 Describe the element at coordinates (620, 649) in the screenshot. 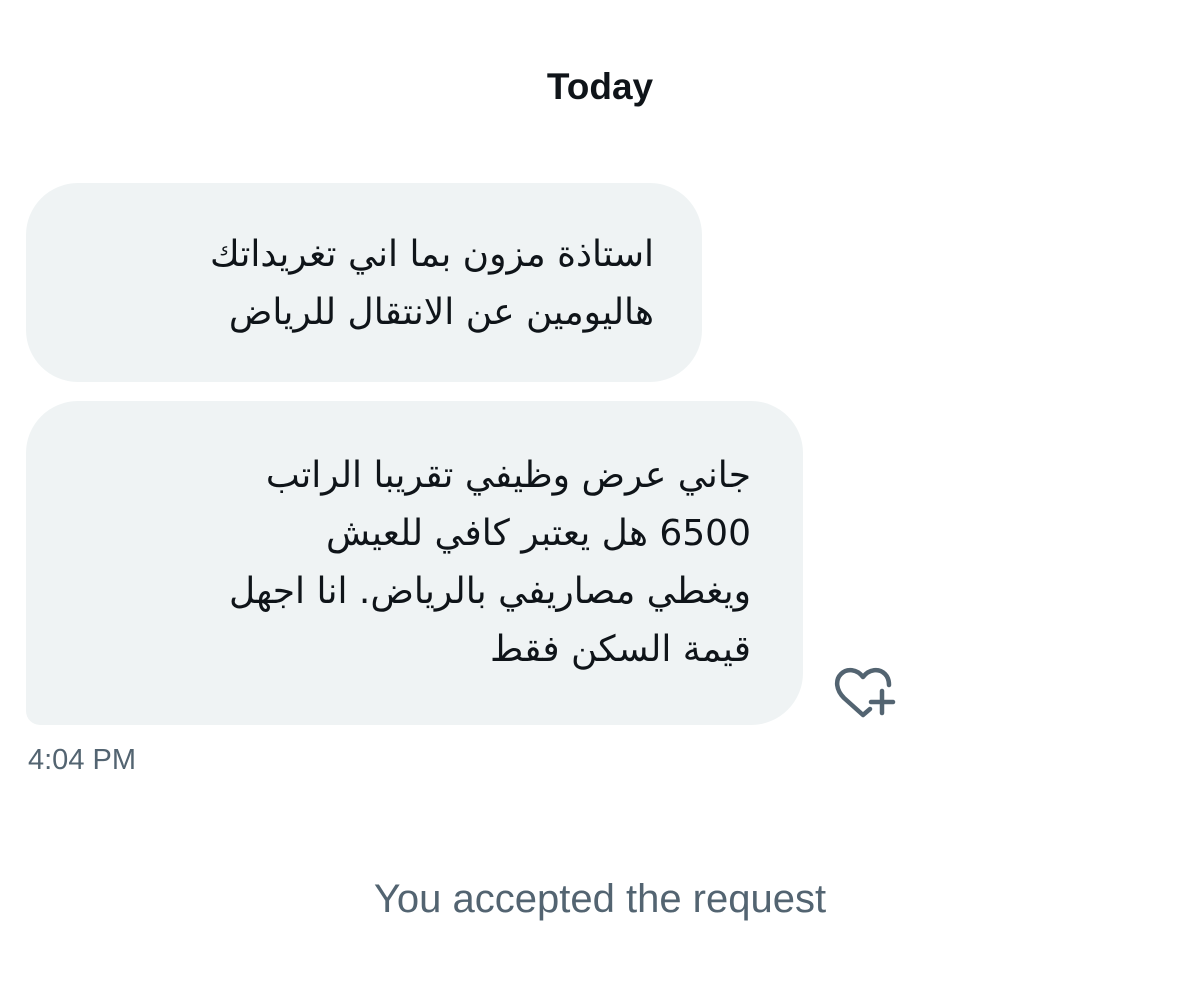

I see `message-line: قيمة السكن فقط` at that location.